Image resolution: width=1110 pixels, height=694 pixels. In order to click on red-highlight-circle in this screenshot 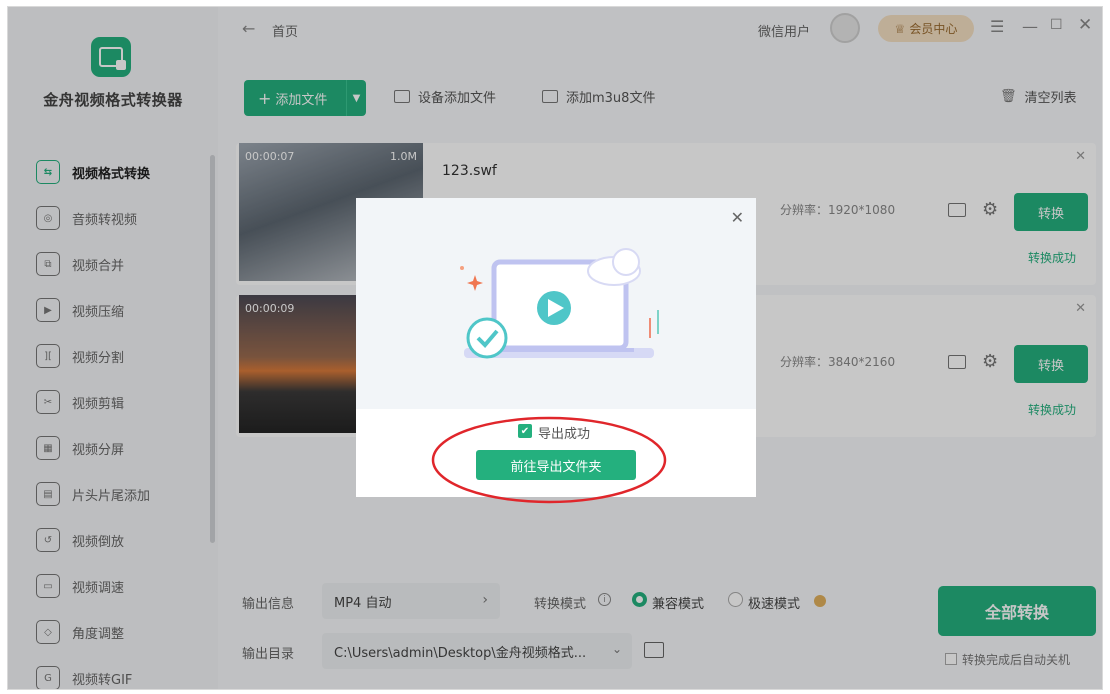, I will do `click(549, 460)`.